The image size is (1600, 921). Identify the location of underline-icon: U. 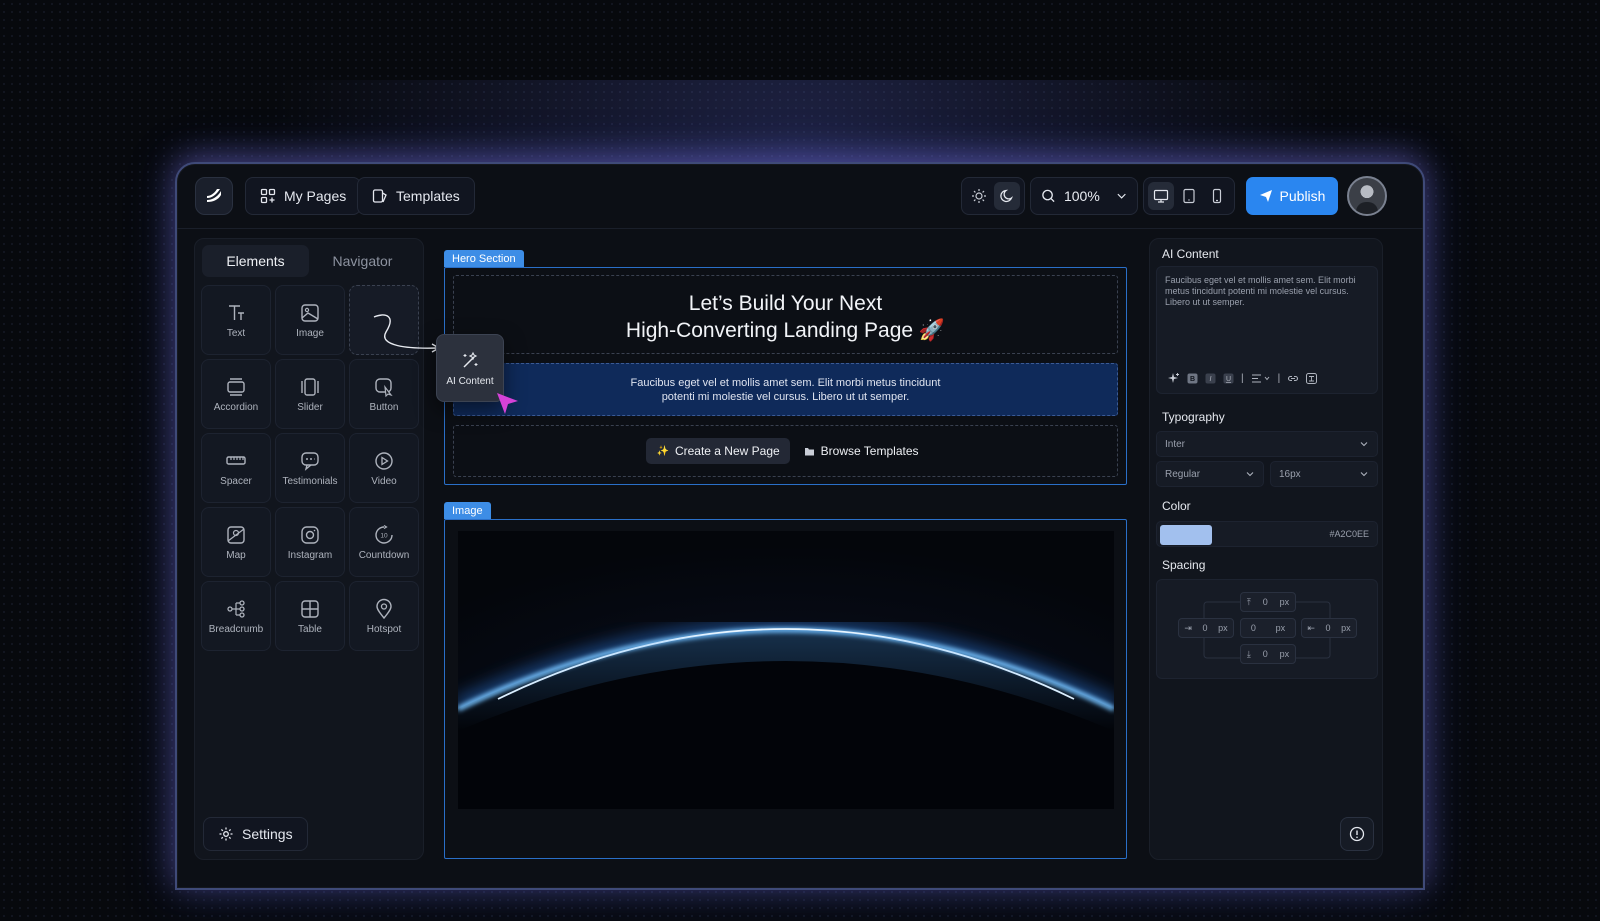
(1228, 378).